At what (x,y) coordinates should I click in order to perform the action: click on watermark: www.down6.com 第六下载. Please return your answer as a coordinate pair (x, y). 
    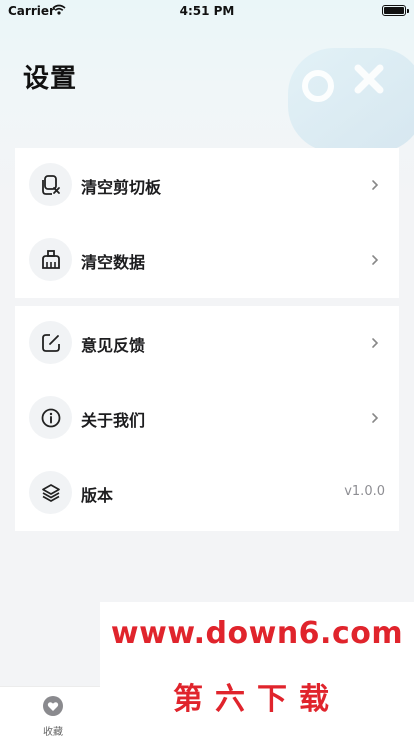
    Looking at the image, I should click on (257, 669).